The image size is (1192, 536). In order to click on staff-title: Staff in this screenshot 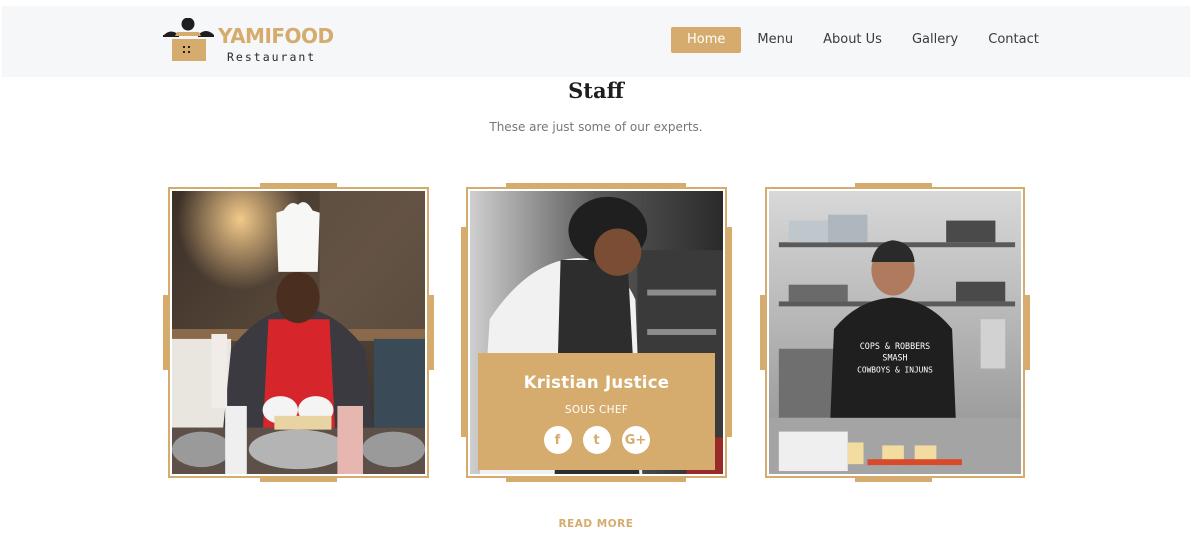, I will do `click(596, 90)`.